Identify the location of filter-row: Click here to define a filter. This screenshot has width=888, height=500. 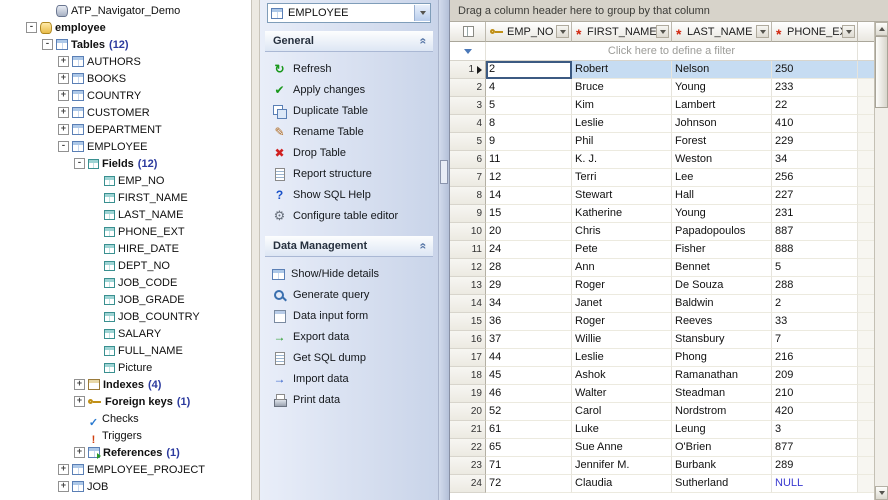
(662, 51).